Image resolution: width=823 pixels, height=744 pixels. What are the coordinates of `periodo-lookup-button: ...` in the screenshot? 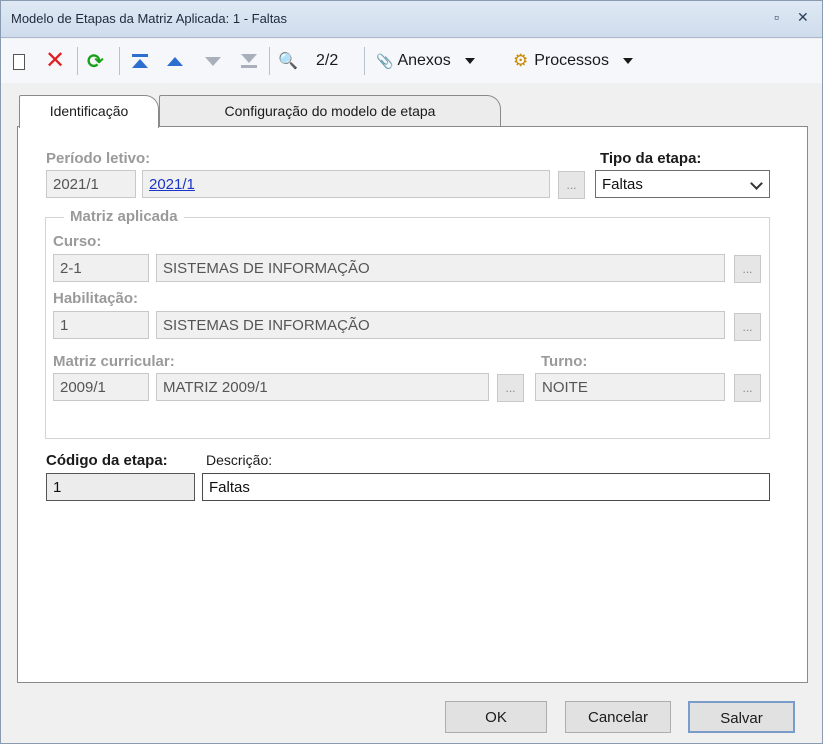 It's located at (571, 185).